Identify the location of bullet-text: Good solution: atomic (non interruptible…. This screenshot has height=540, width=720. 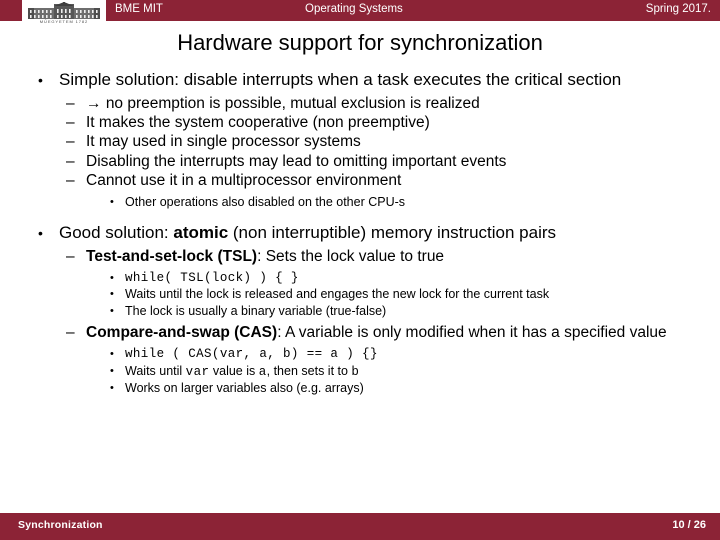
(380, 233).